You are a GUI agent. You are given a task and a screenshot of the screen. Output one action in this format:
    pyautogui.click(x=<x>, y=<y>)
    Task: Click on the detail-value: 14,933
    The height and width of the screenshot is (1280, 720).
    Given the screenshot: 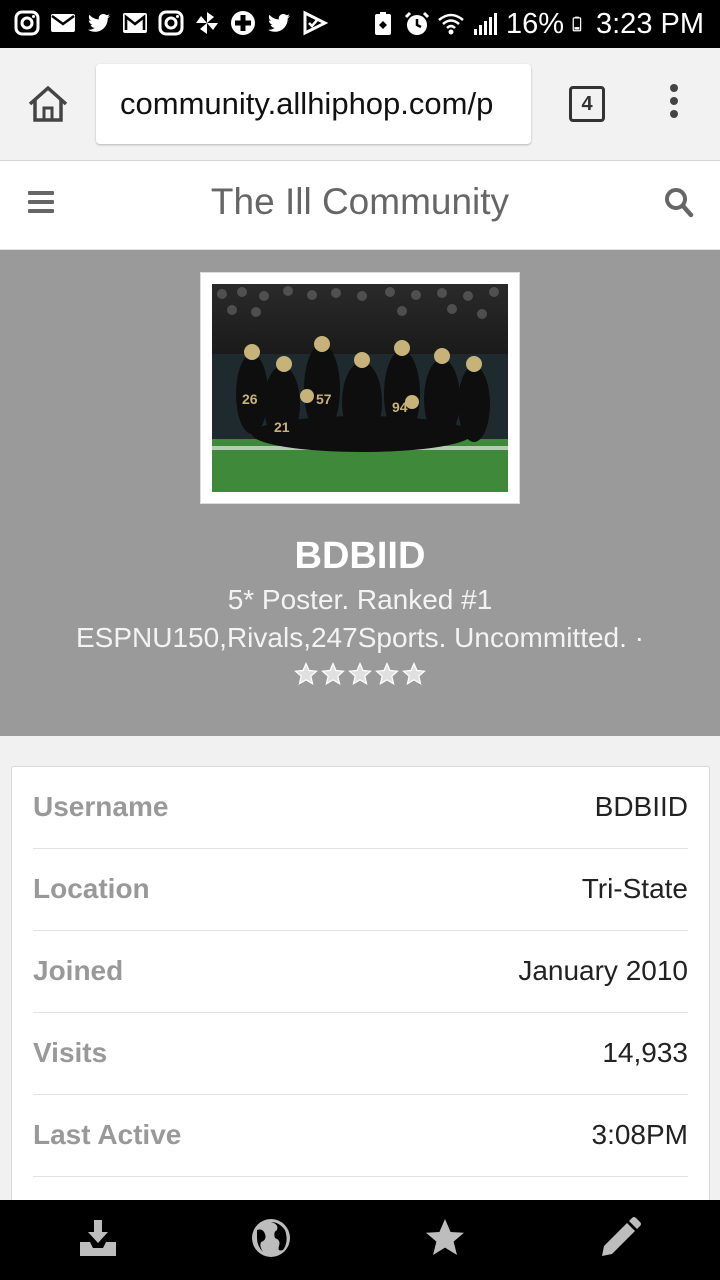 What is the action you would take?
    pyautogui.click(x=645, y=1052)
    